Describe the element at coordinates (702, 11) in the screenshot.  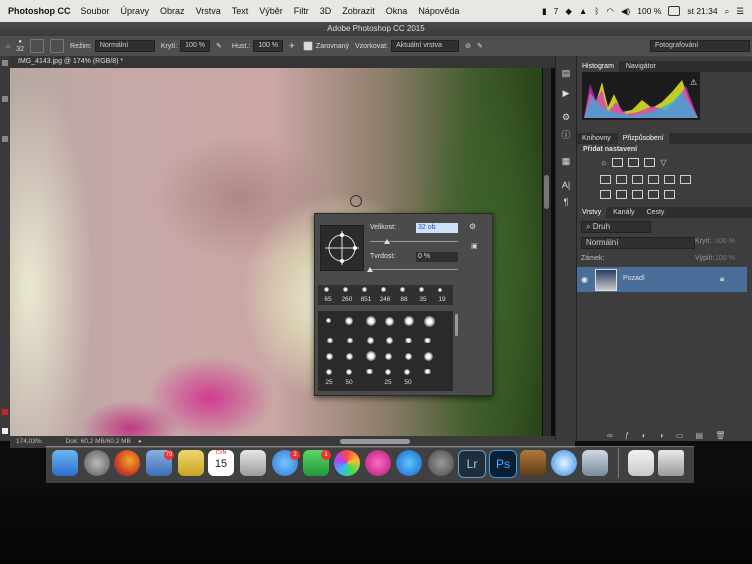
I see `menubar-clock: st 21:34` at that location.